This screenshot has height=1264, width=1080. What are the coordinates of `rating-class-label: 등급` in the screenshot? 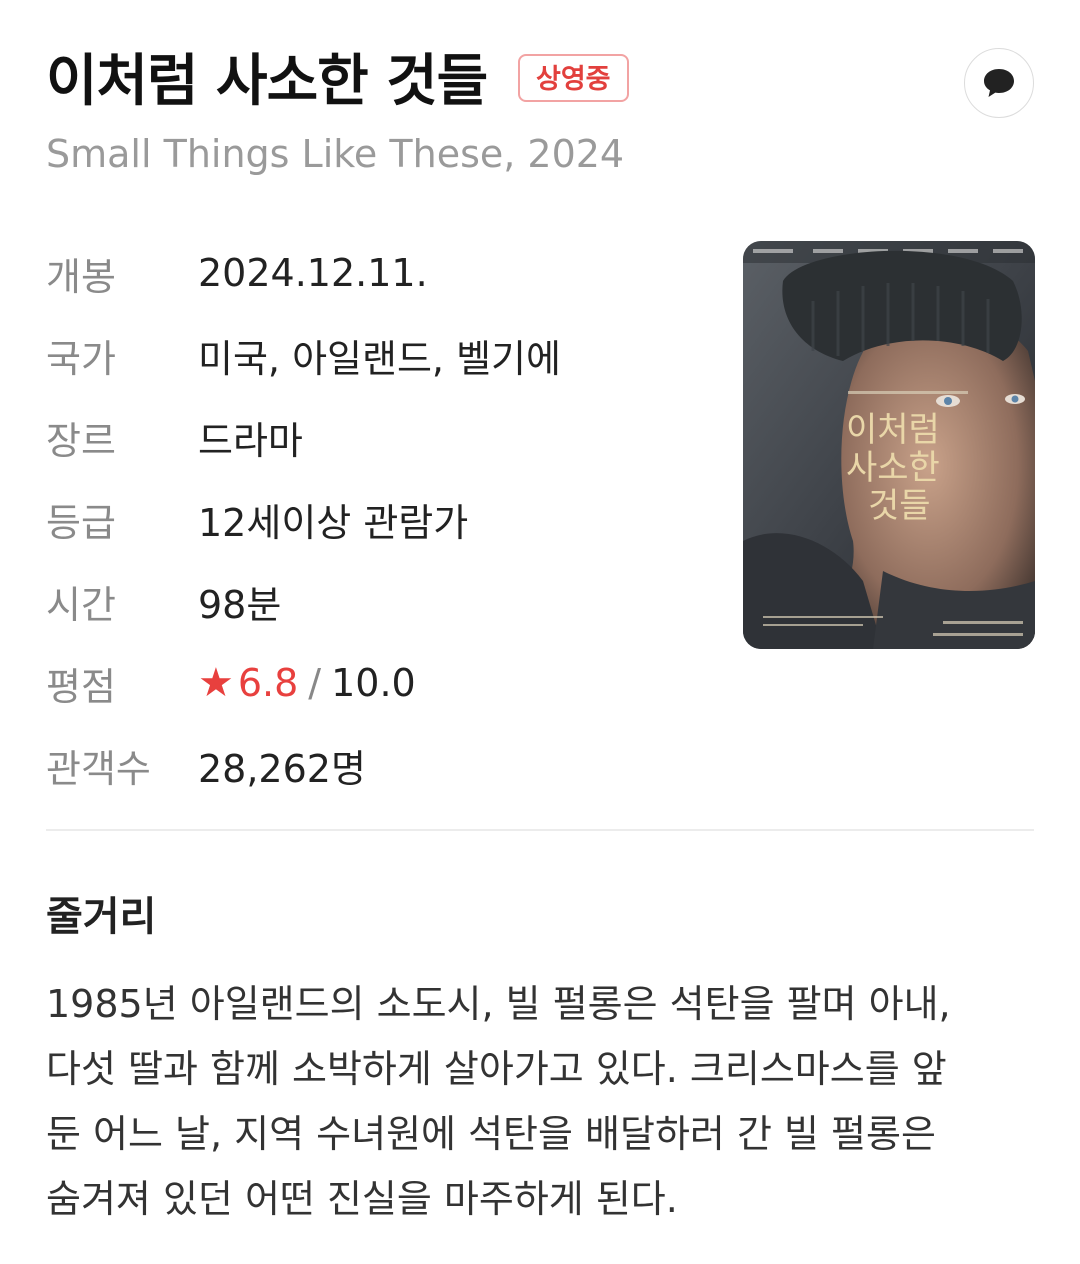 It's located at (81, 522).